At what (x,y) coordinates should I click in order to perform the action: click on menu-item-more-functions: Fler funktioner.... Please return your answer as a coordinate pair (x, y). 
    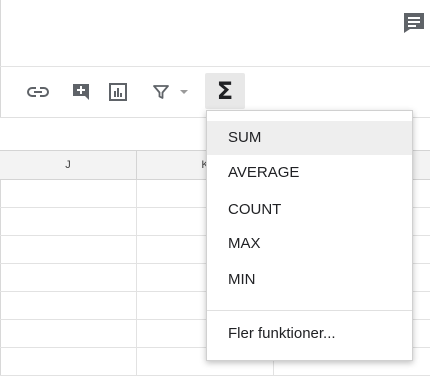
    Looking at the image, I should click on (309, 334).